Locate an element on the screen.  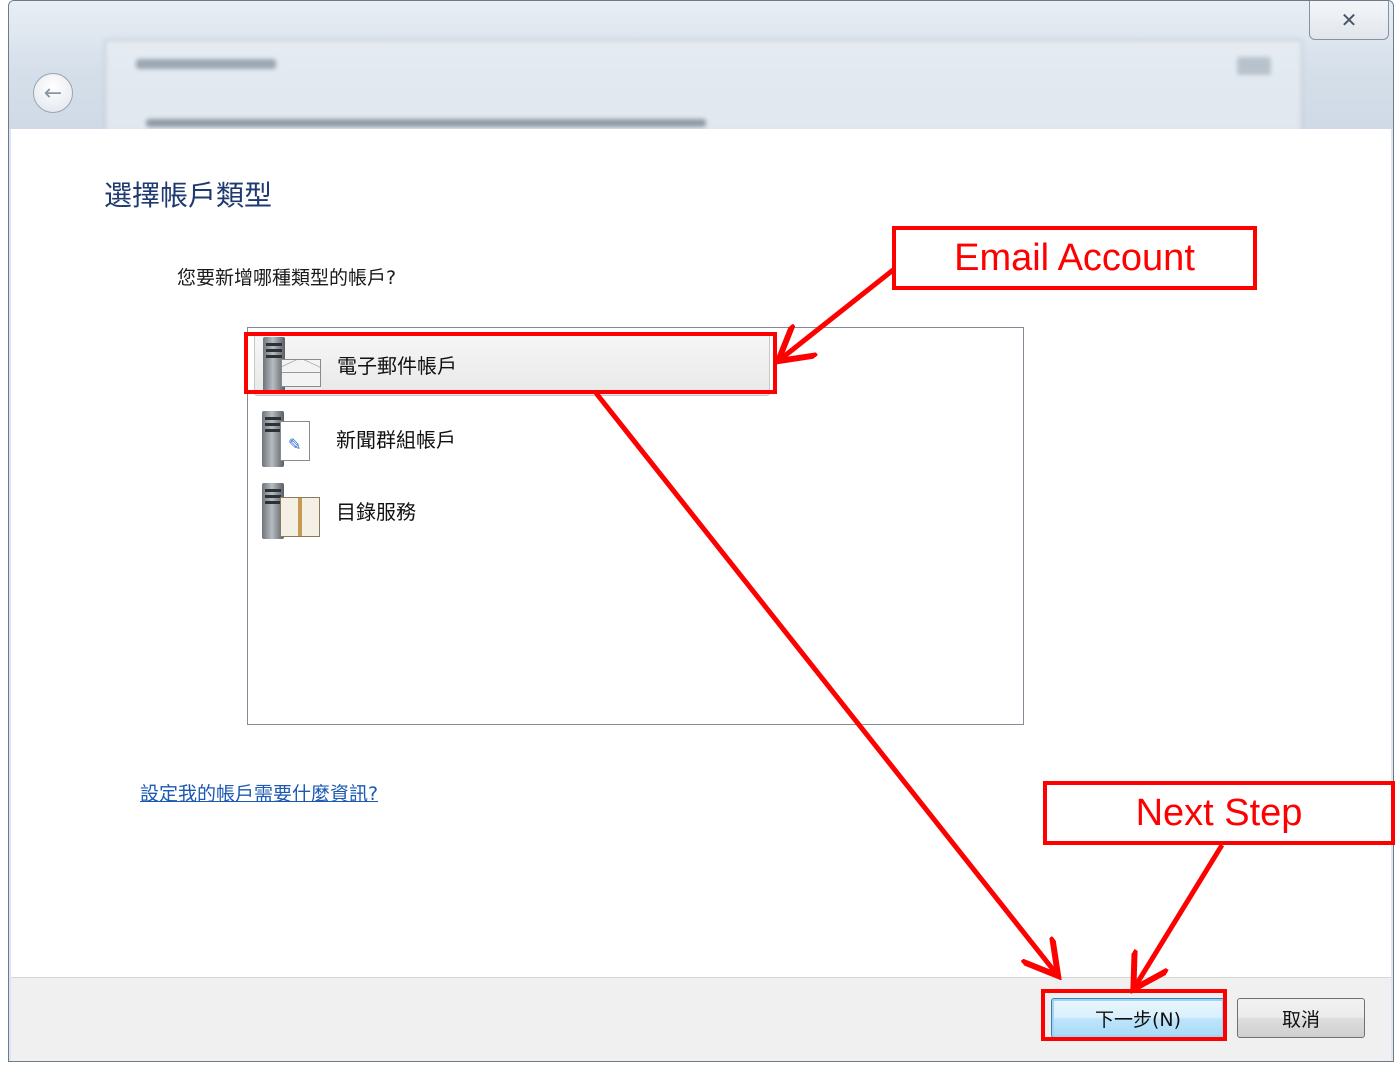
next-step-callout: Next Step is located at coordinates (1219, 813).